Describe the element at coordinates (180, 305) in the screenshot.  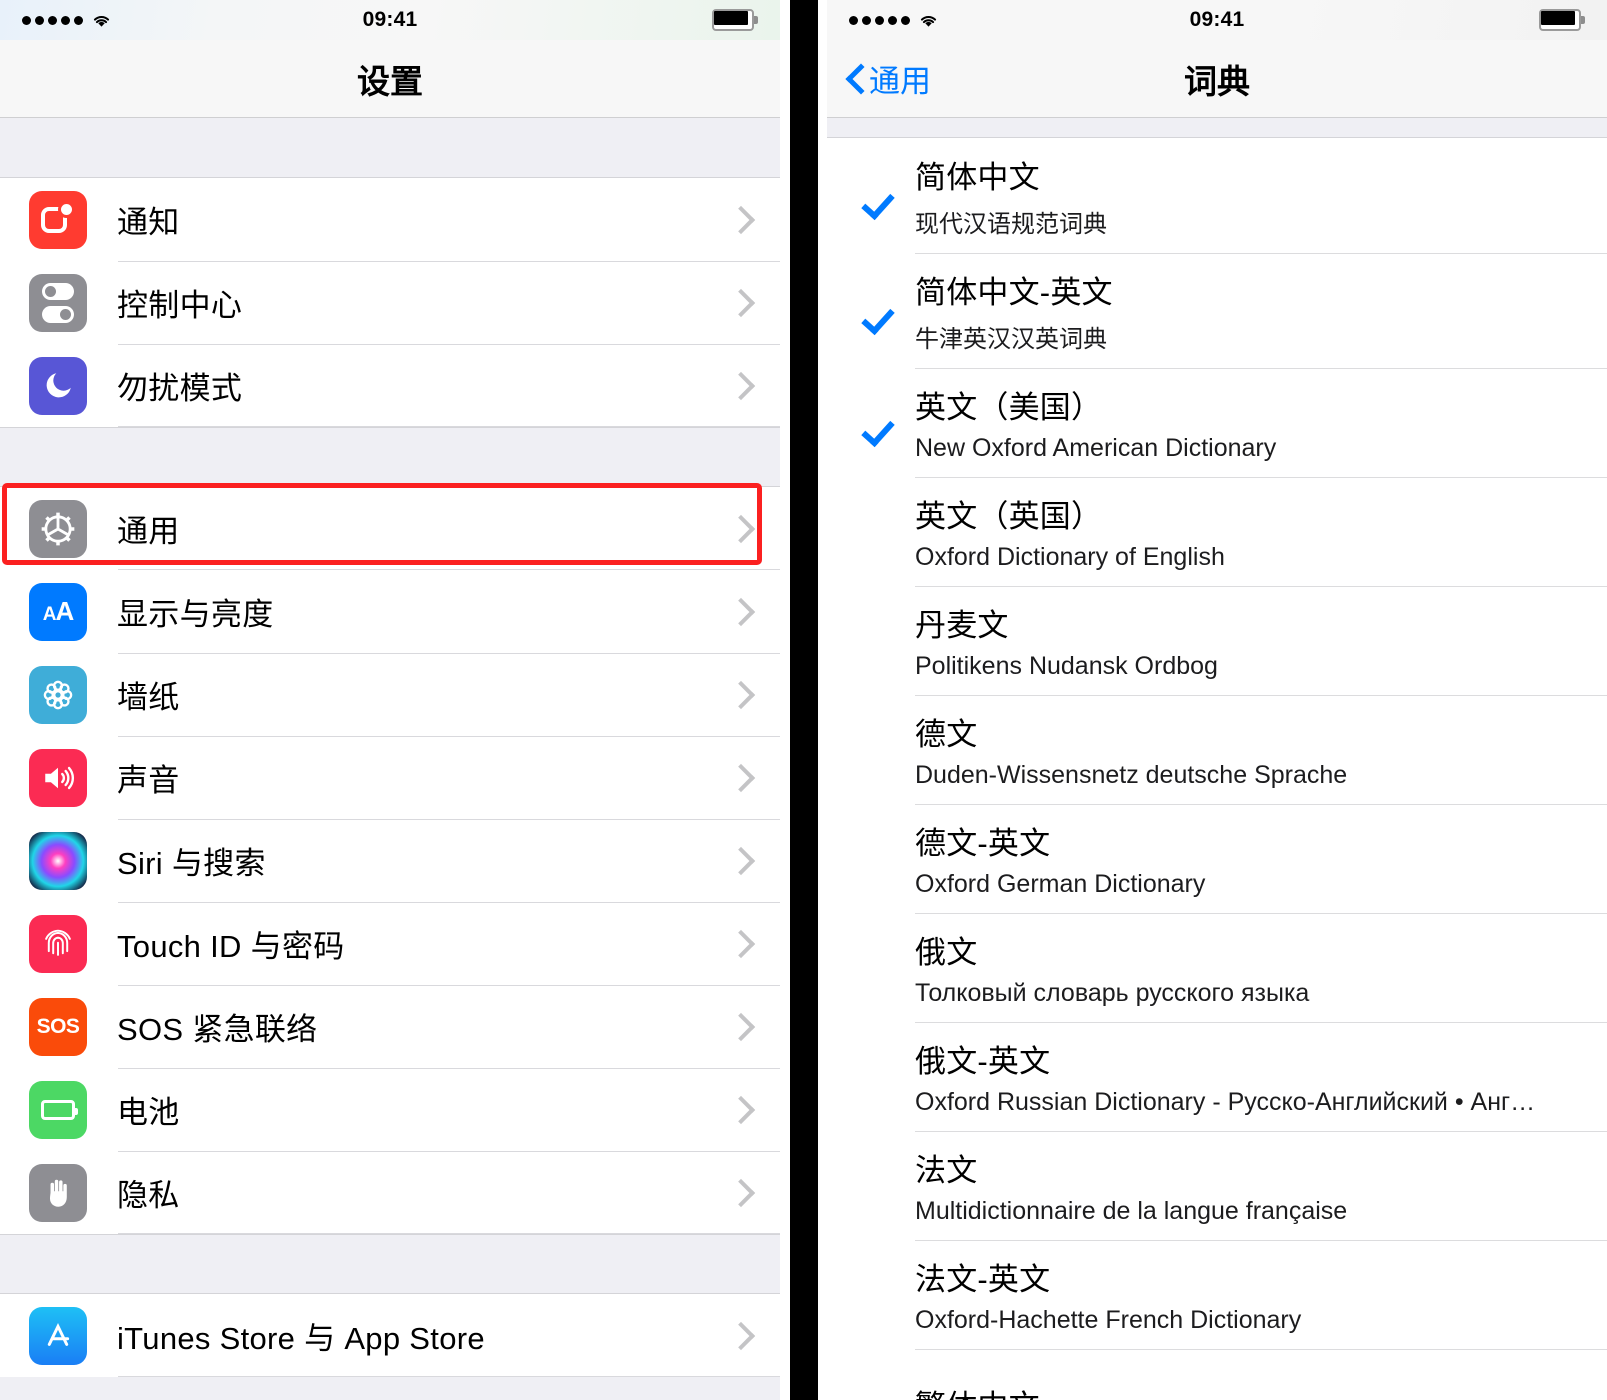
I see `settings-row-label: 控制中心` at that location.